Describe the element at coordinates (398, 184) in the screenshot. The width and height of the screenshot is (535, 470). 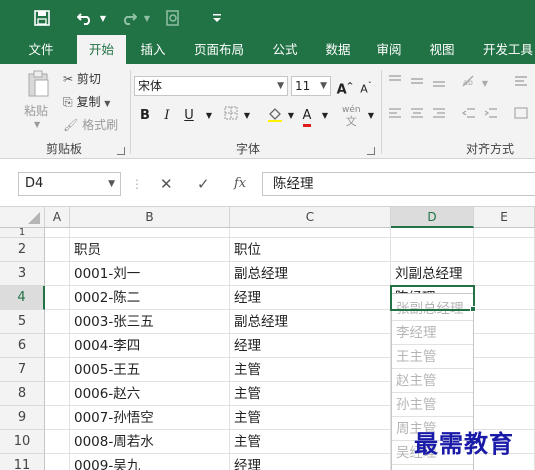
I see `formula-input: 陈经理` at that location.